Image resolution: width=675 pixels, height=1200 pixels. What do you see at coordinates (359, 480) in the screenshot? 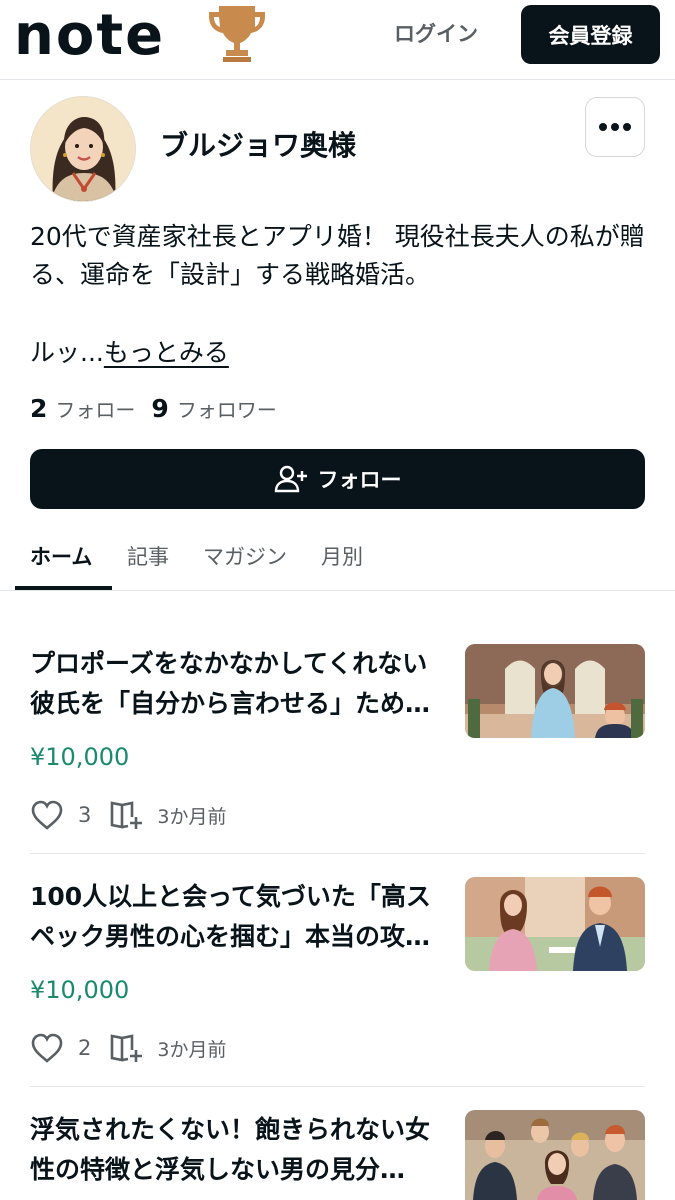
I see `follow-button-label: フォロー` at bounding box center [359, 480].